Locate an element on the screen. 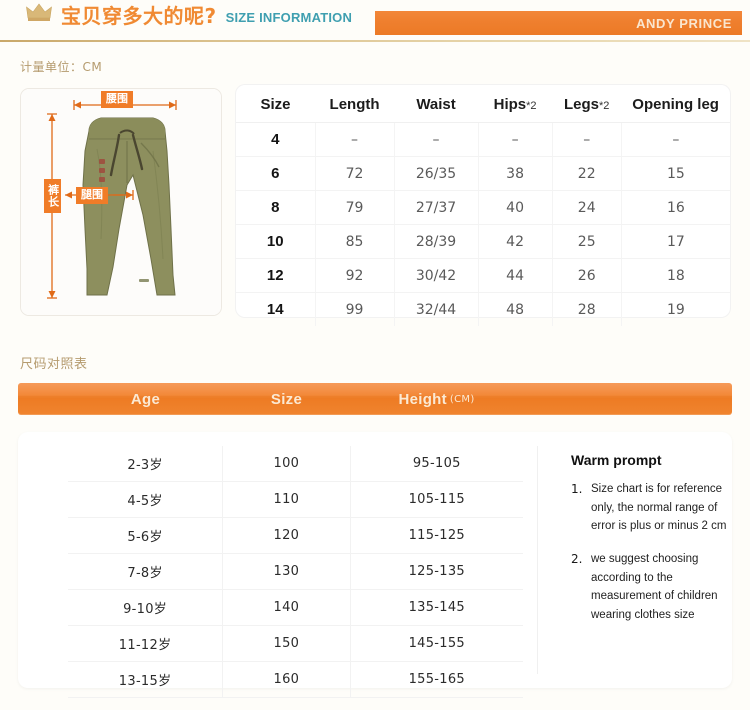 The height and width of the screenshot is (710, 750). age-size-height-header-bar: Age Size Height (CM) is located at coordinates (375, 399).